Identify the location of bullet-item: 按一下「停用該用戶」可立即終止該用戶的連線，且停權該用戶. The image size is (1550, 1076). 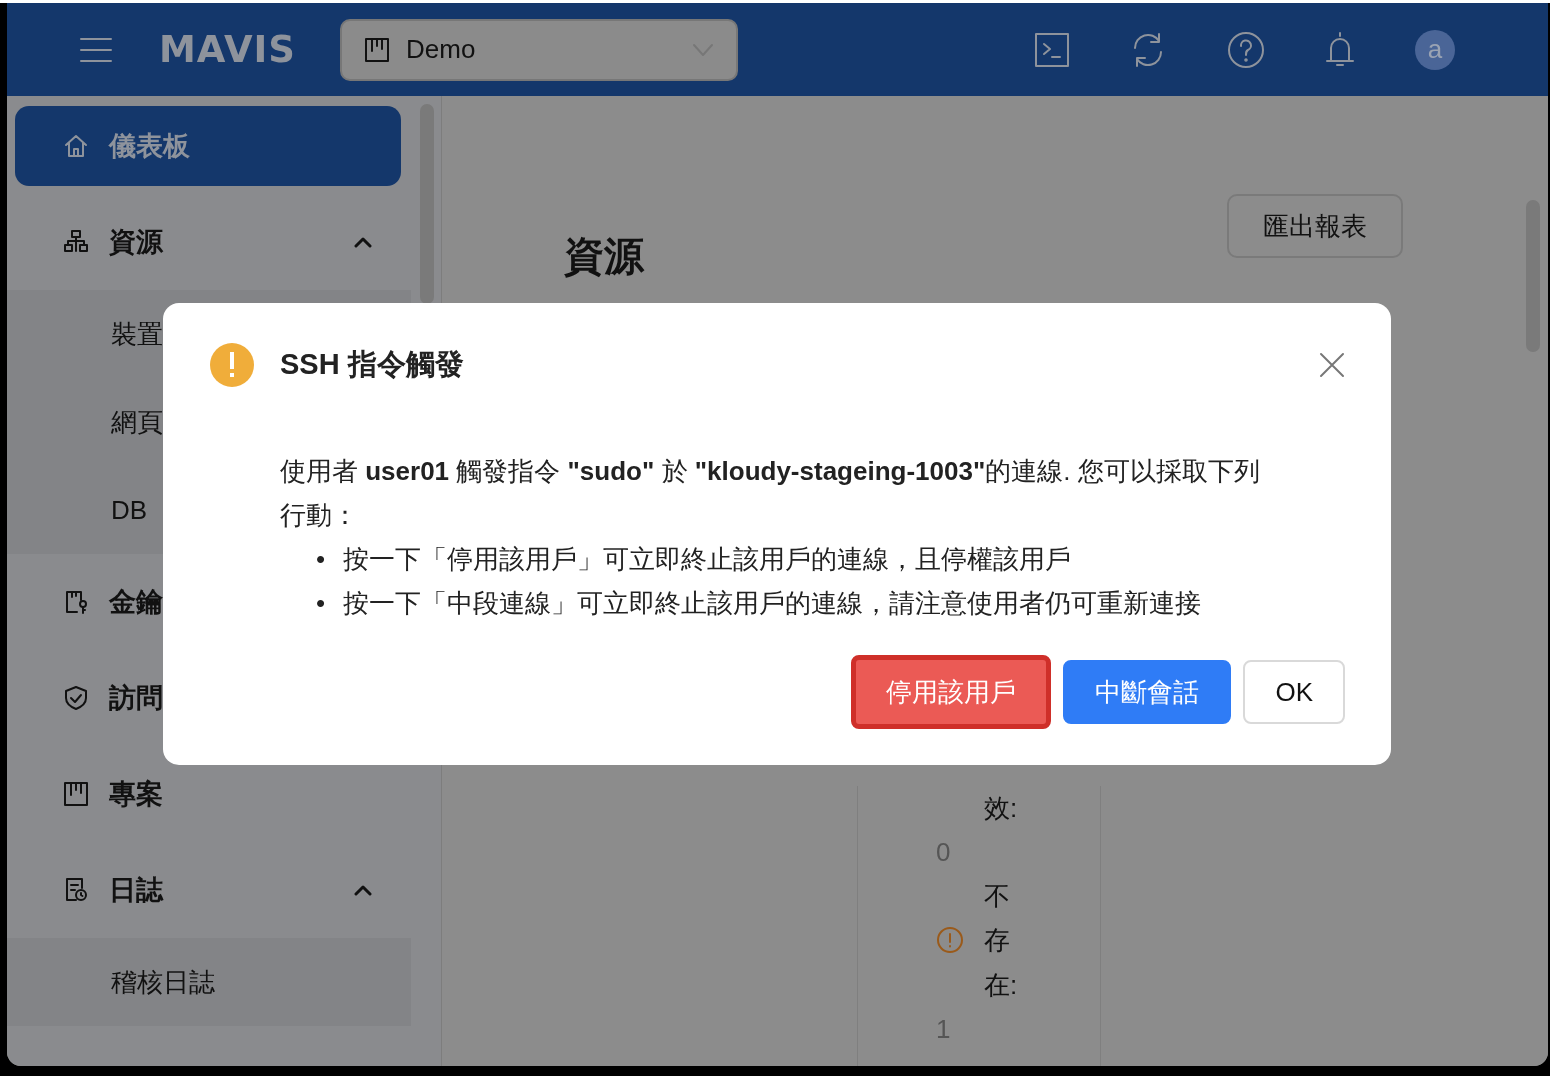
(707, 559).